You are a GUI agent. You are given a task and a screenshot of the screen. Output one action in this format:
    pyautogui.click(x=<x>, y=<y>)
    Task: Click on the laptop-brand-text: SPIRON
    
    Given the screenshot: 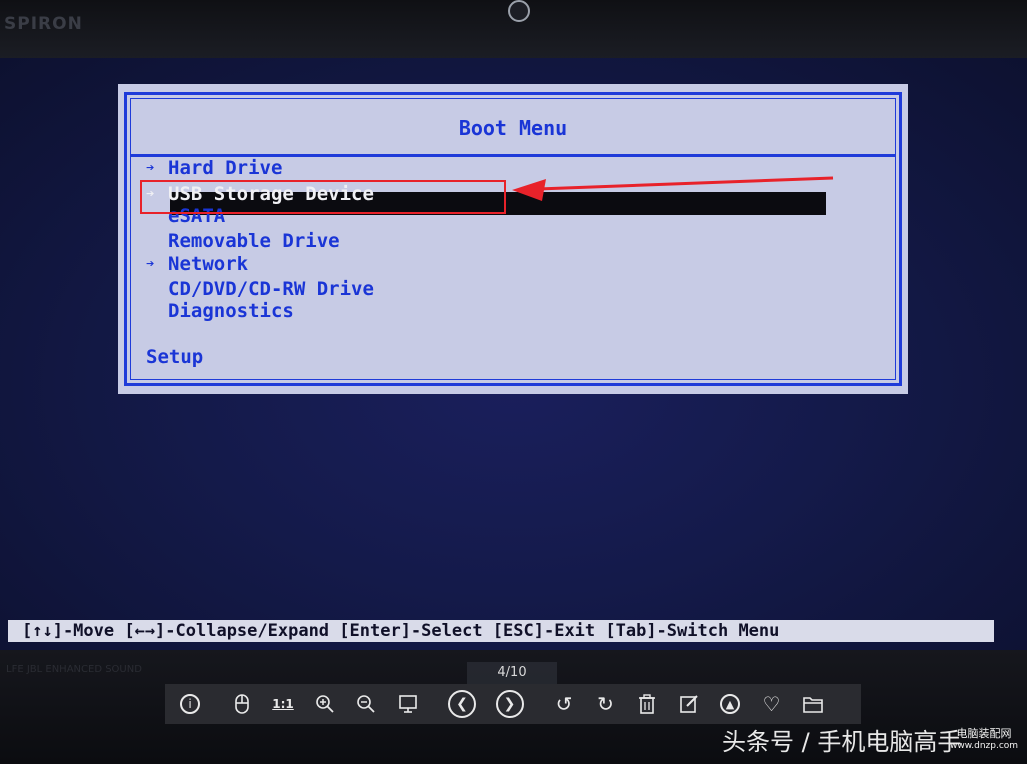 What is the action you would take?
    pyautogui.click(x=43, y=24)
    